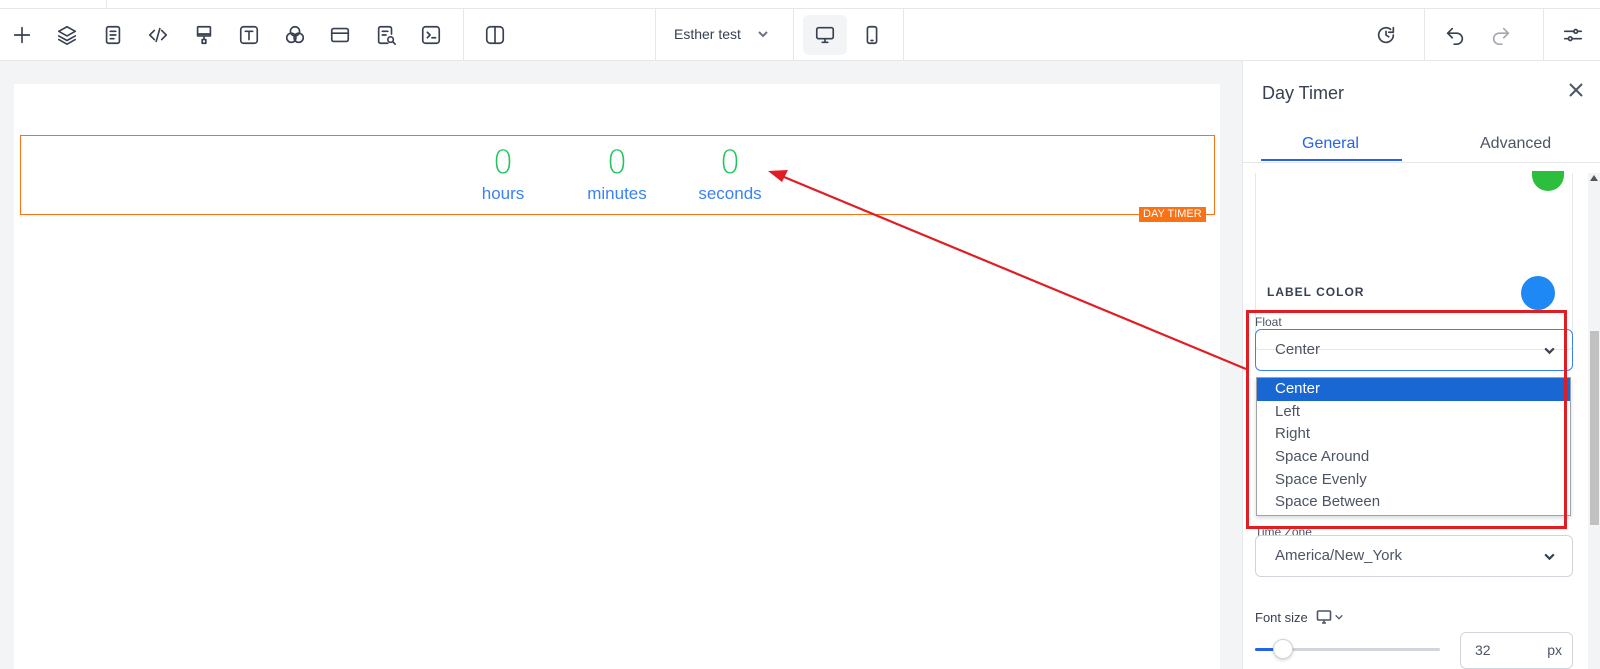 This screenshot has height=669, width=1600. What do you see at coordinates (204, 35) in the screenshot?
I see `paint-icon` at bounding box center [204, 35].